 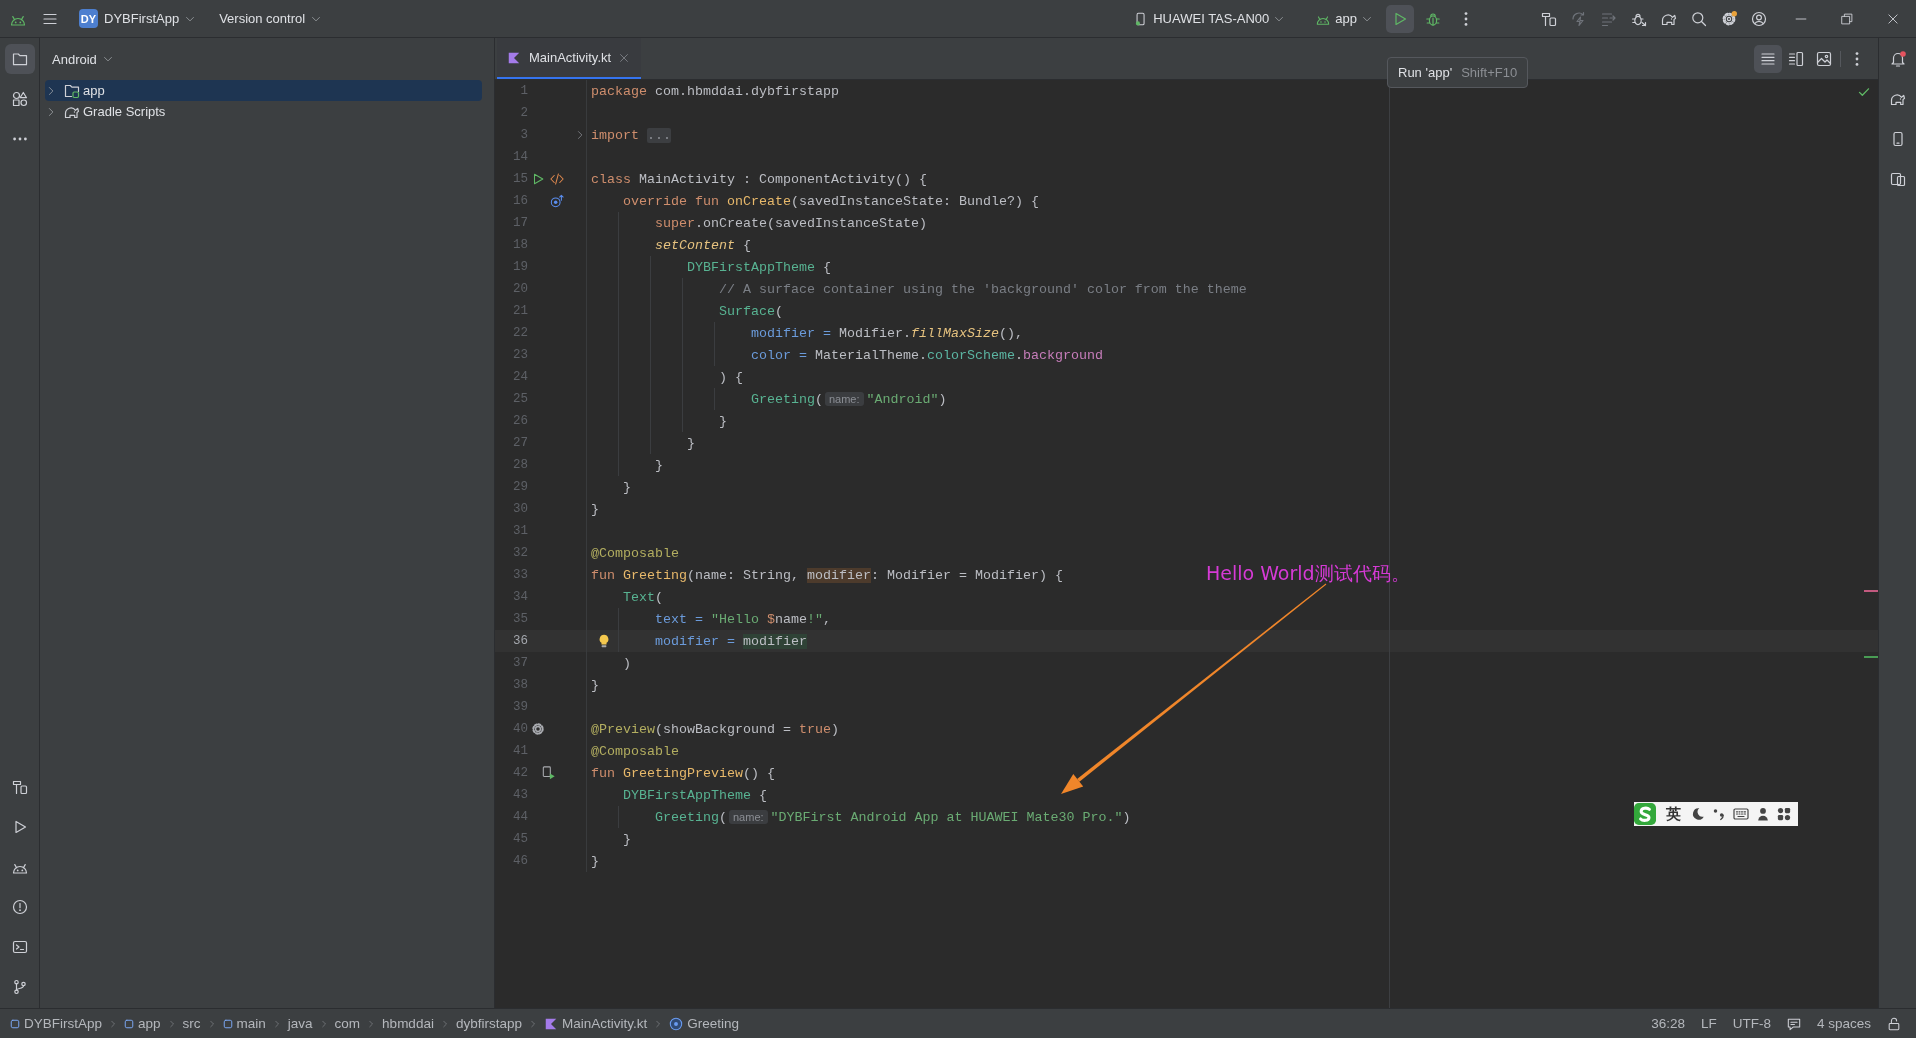 What do you see at coordinates (1668, 1023) in the screenshot?
I see `caret-position: 36:28` at bounding box center [1668, 1023].